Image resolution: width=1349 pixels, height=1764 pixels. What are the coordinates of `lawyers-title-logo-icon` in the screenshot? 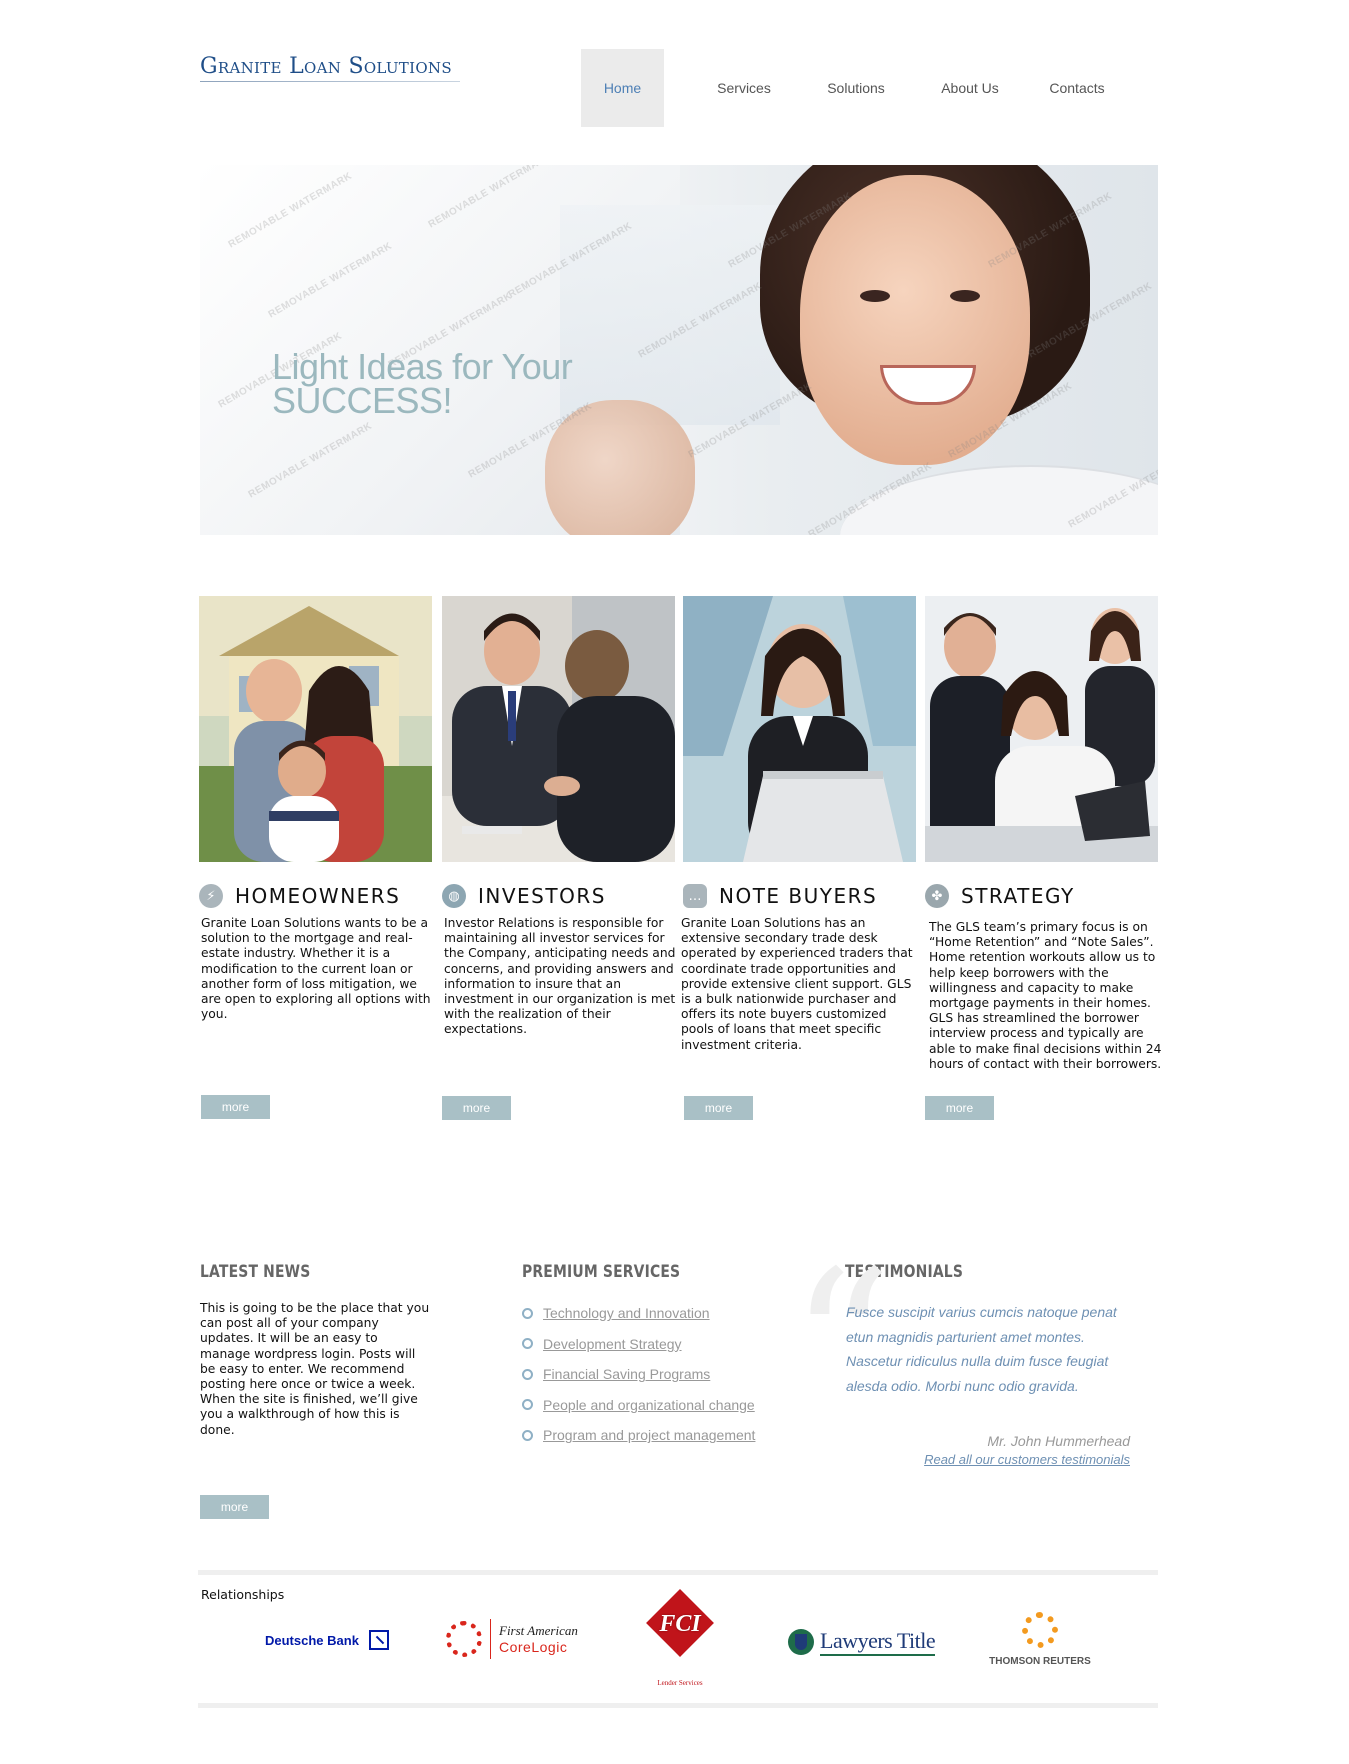 It's located at (801, 1642).